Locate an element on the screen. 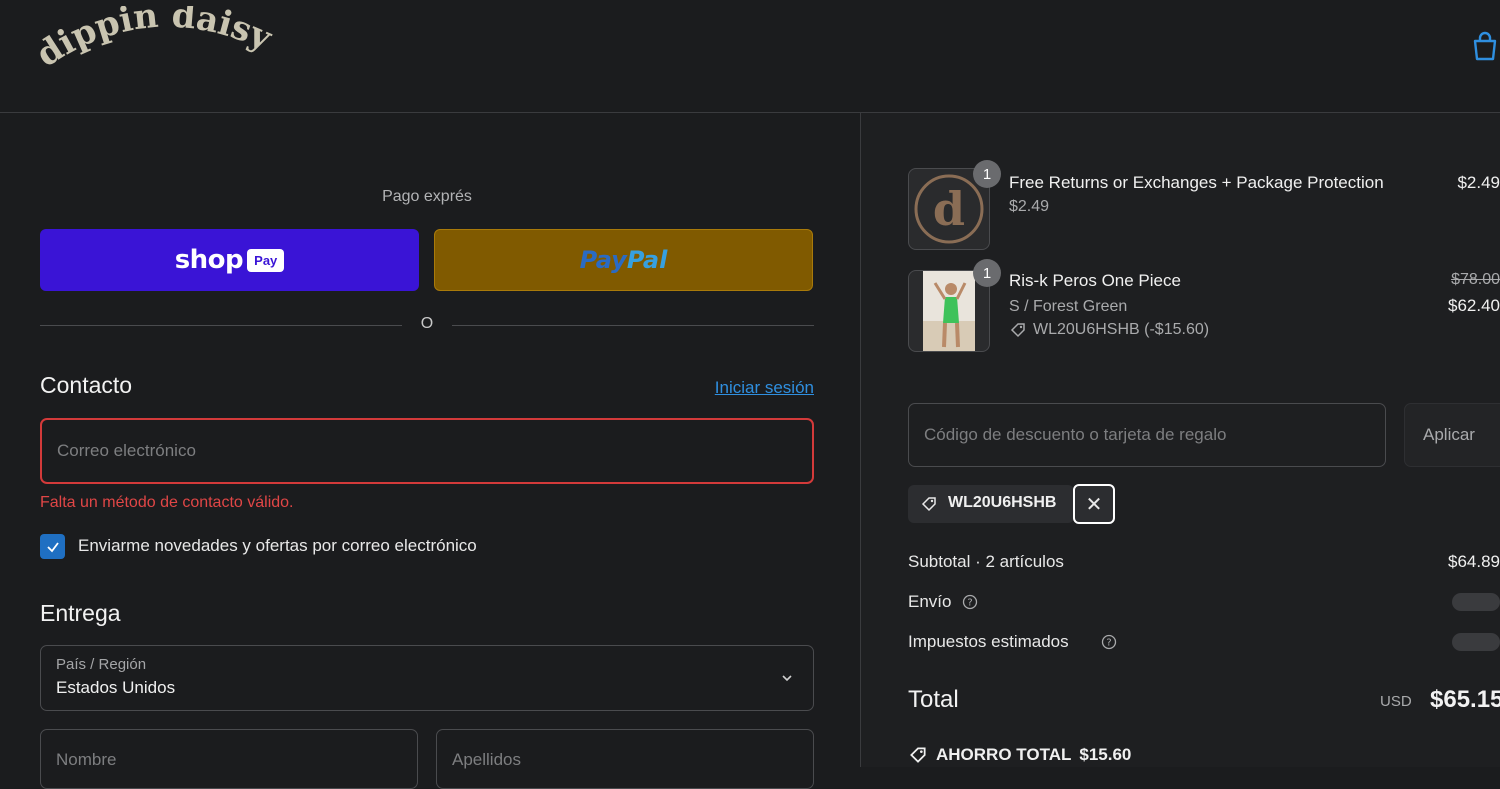 The width and height of the screenshot is (1500, 789). last-name-placeholder: Apellidos is located at coordinates (486, 759).